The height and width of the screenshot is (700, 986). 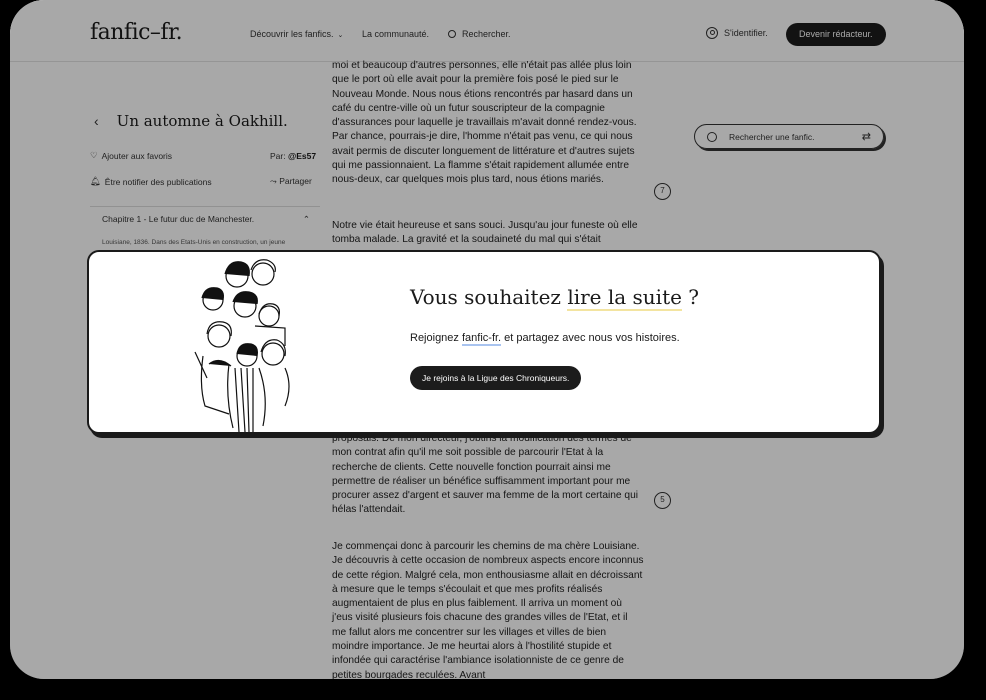 I want to click on join-league-button: Je rejoins à la Ligue des Chroniqueurs., so click(x=496, y=378).